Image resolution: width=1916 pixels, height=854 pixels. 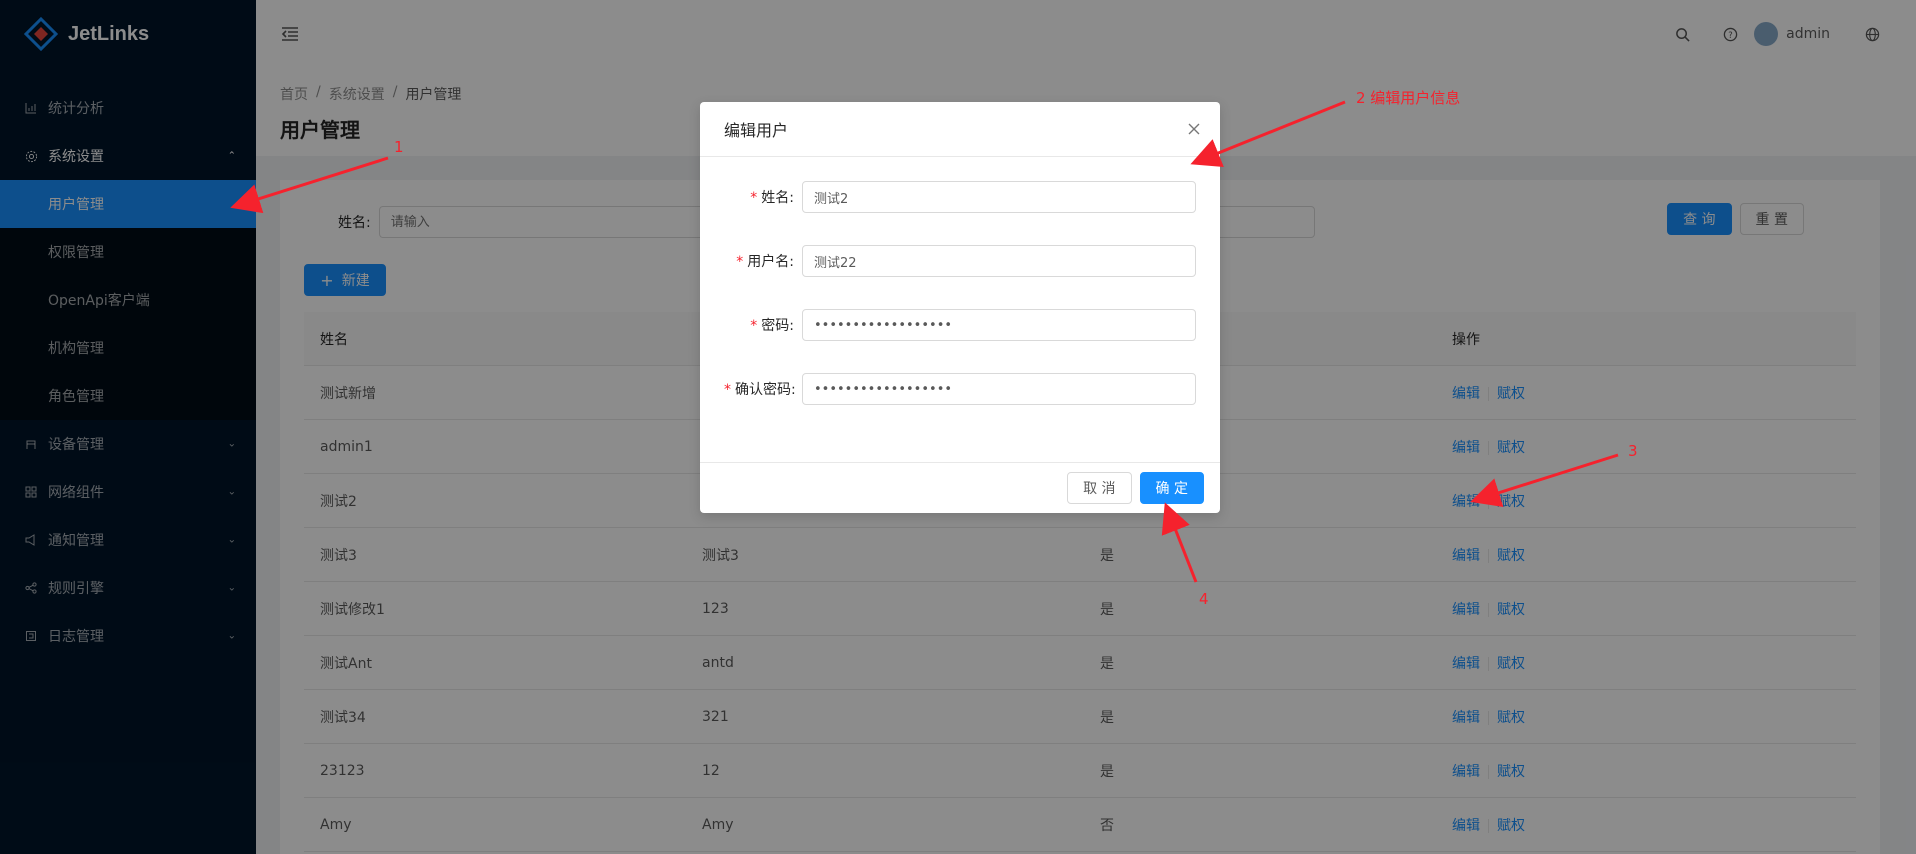 I want to click on form-label-text: 密码:, so click(x=777, y=326).